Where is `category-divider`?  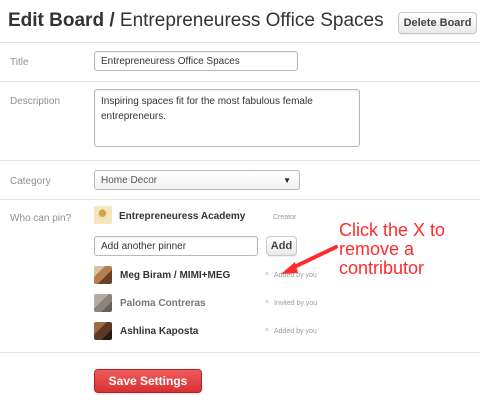 category-divider is located at coordinates (240, 199).